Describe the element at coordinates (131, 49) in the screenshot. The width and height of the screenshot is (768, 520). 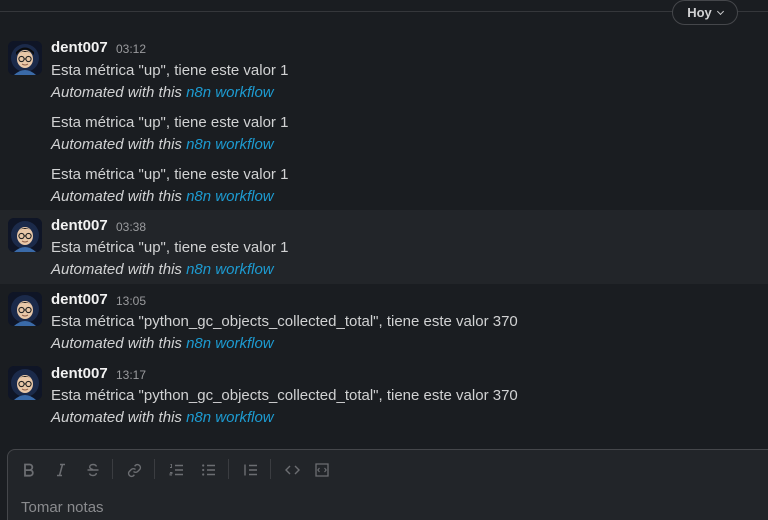
I see `timestamp: 03:12` at that location.